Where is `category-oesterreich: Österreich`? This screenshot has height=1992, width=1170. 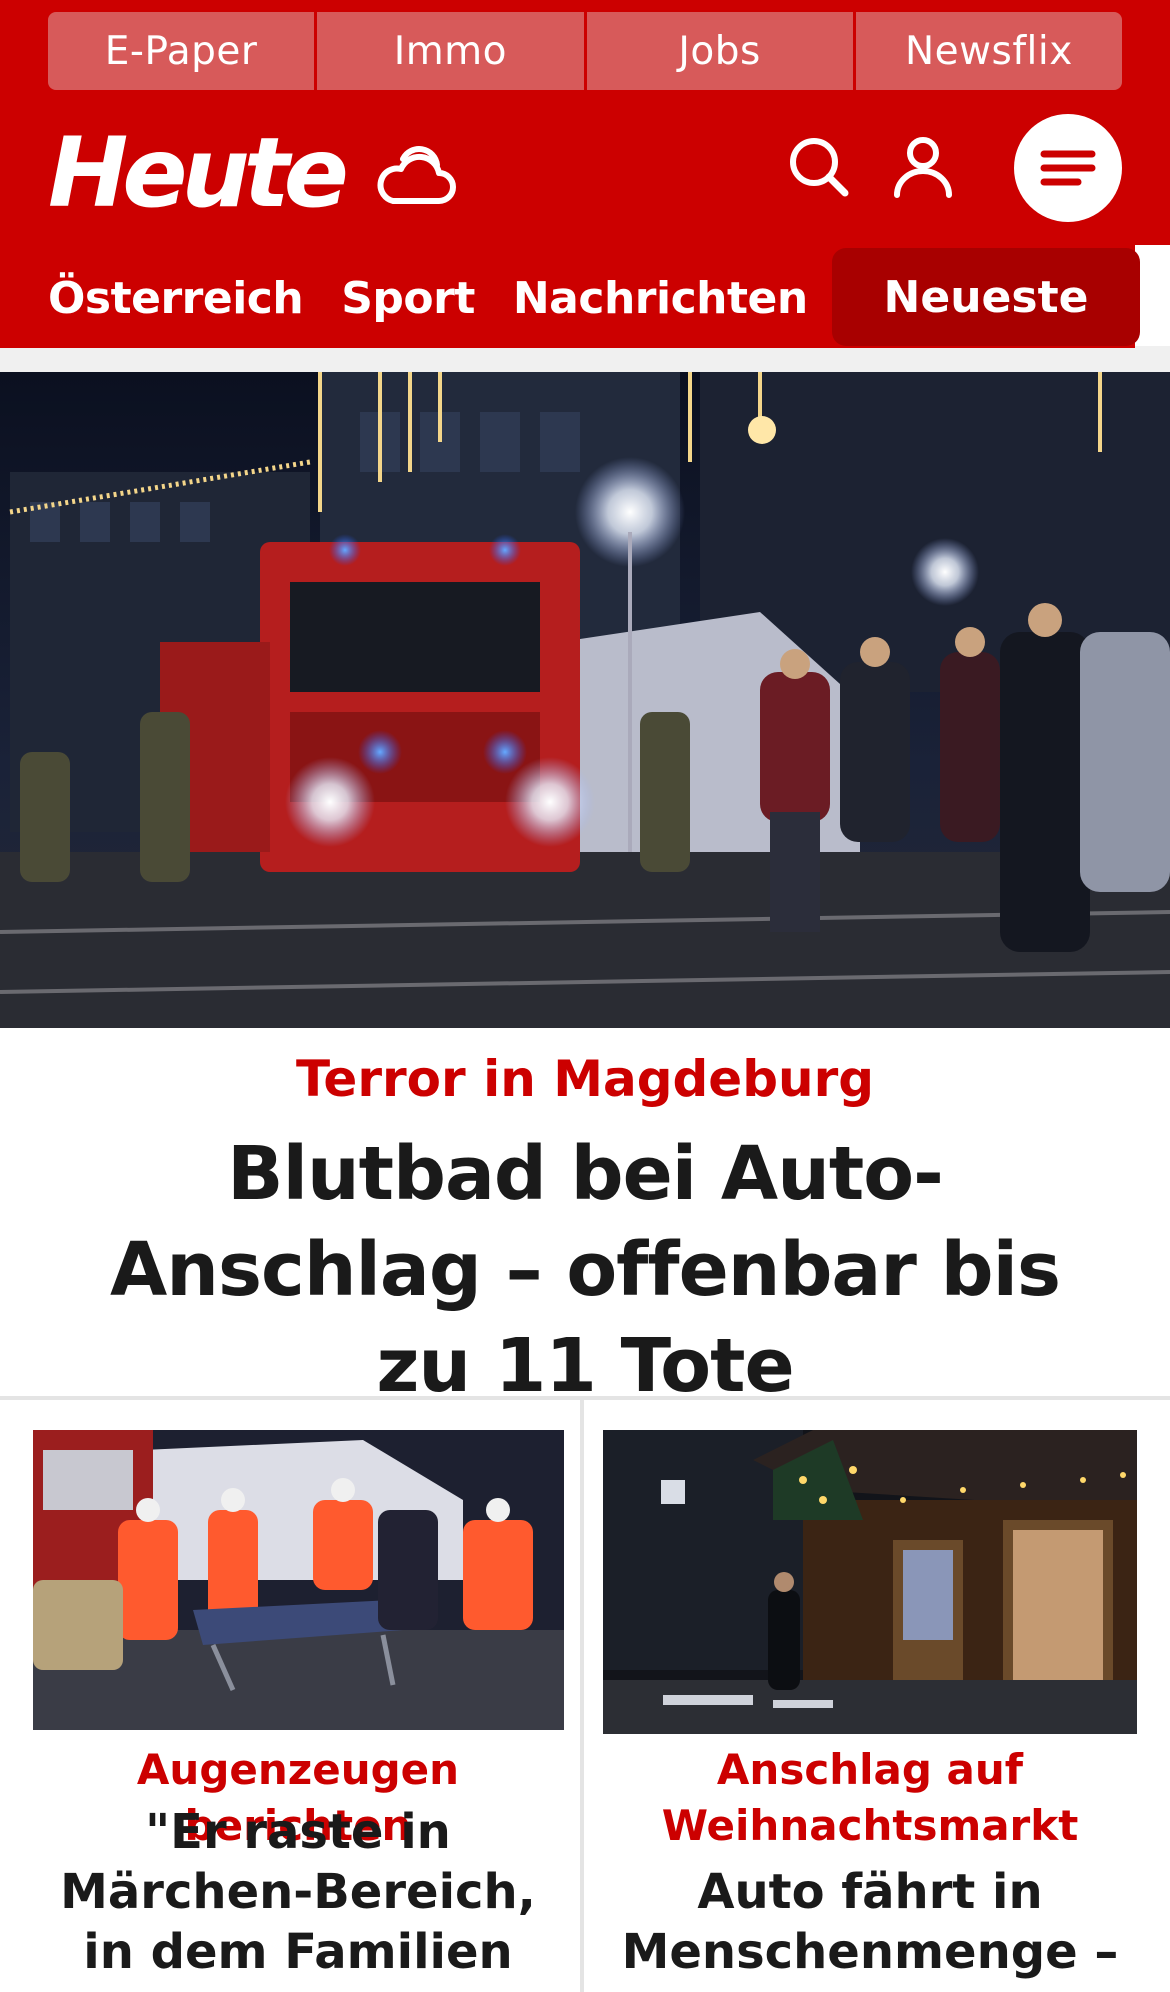
category-oesterreich: Österreich is located at coordinates (176, 298).